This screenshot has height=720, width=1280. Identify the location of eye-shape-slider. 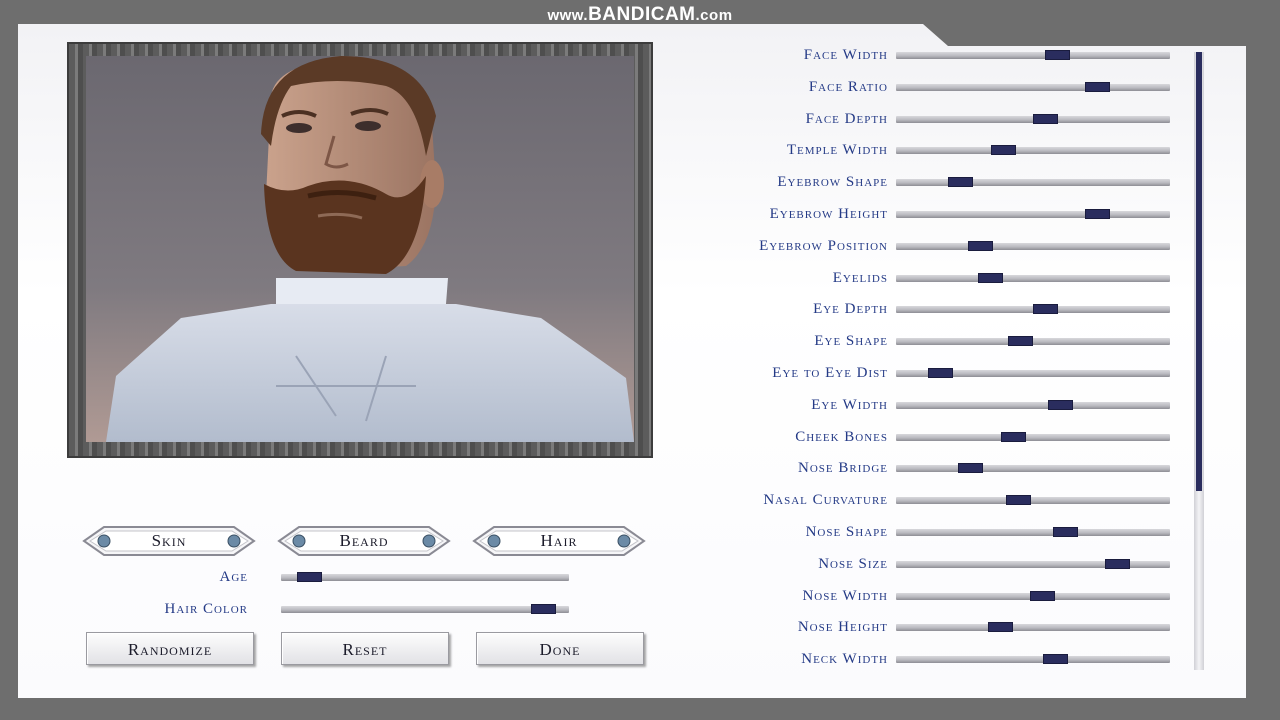
(1033, 341).